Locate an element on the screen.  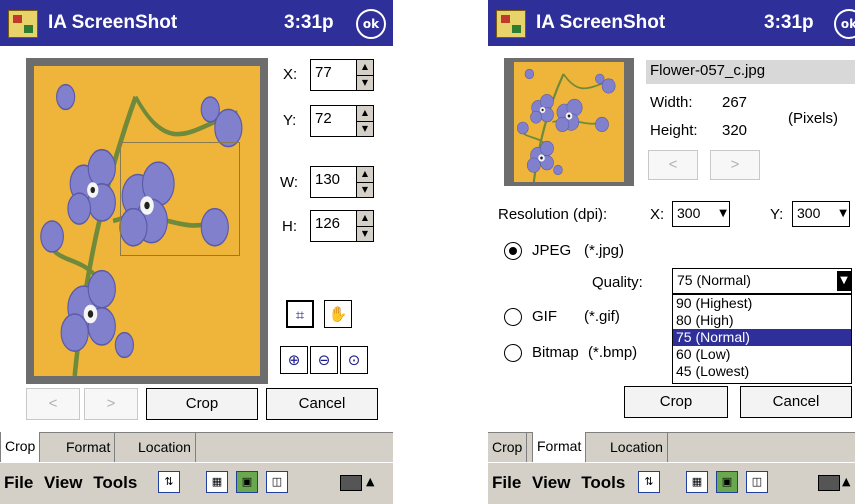
app-title: IA ScreenShot is located at coordinates (601, 22).